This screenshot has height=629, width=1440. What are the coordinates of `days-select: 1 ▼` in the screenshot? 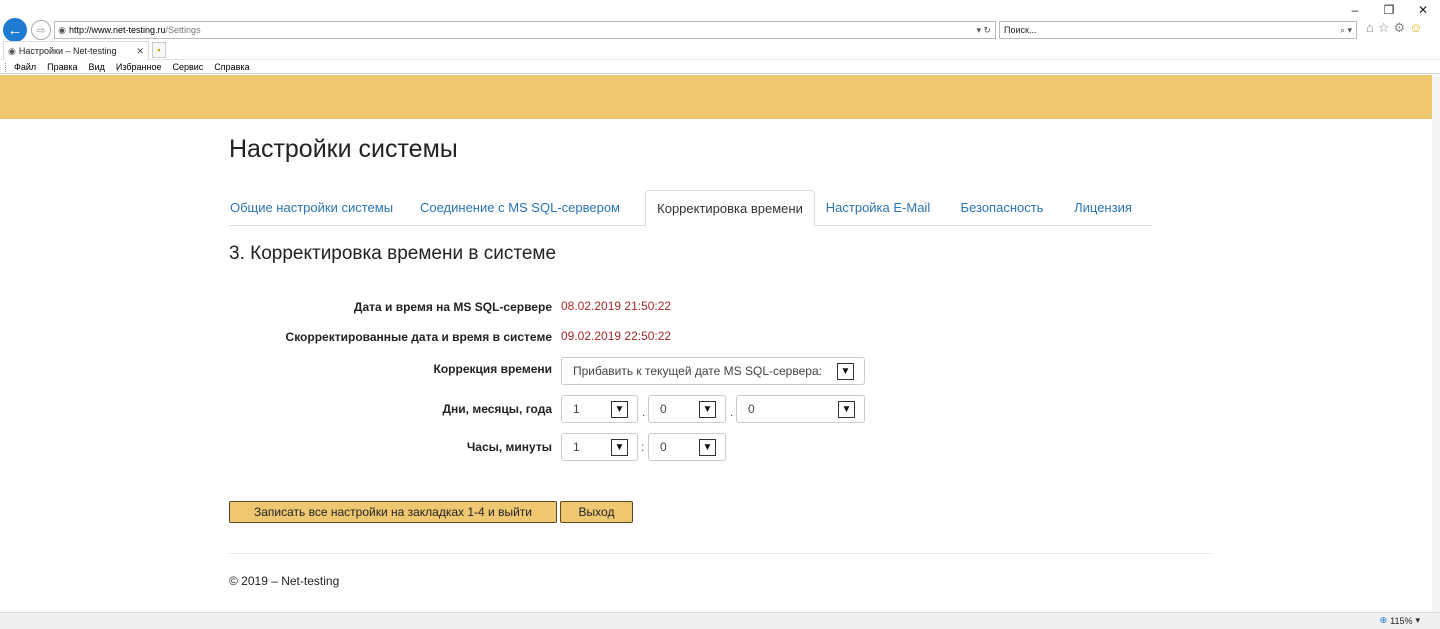 It's located at (599, 409).